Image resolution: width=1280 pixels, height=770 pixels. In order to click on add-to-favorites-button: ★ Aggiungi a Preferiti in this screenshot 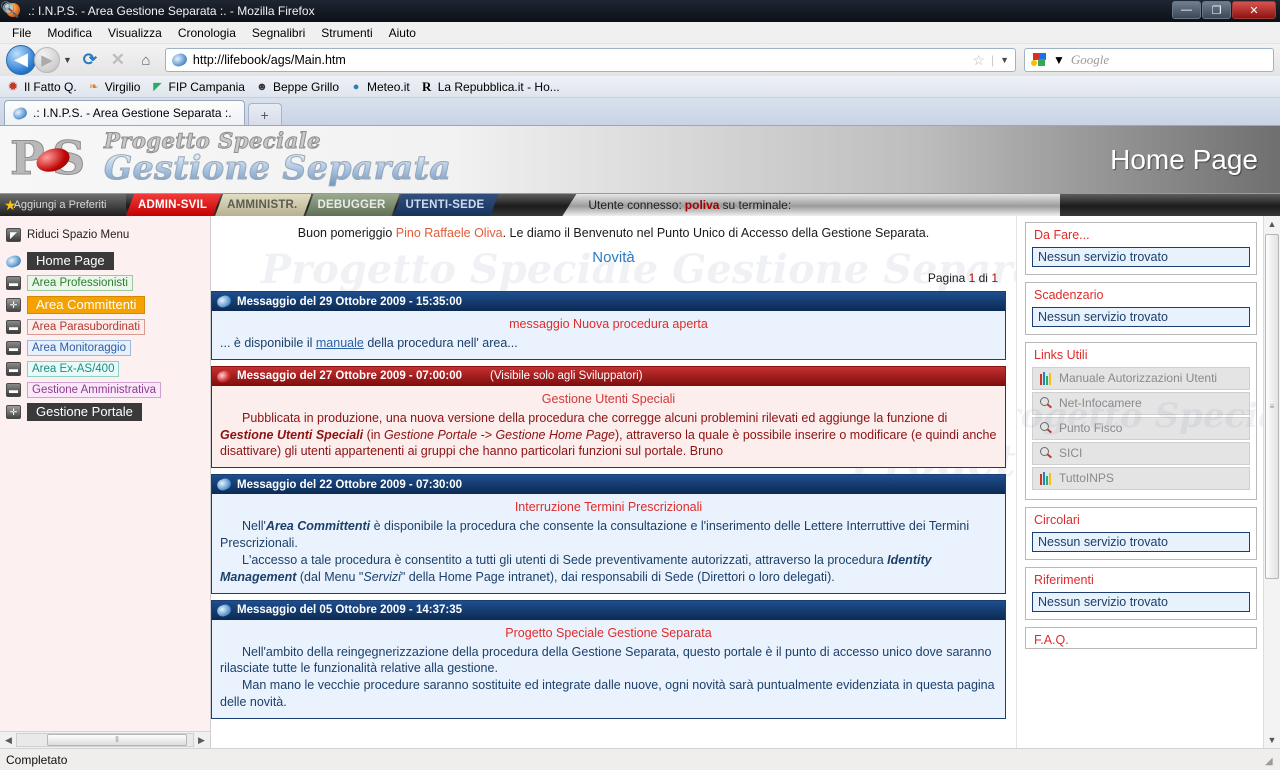, I will do `click(63, 205)`.